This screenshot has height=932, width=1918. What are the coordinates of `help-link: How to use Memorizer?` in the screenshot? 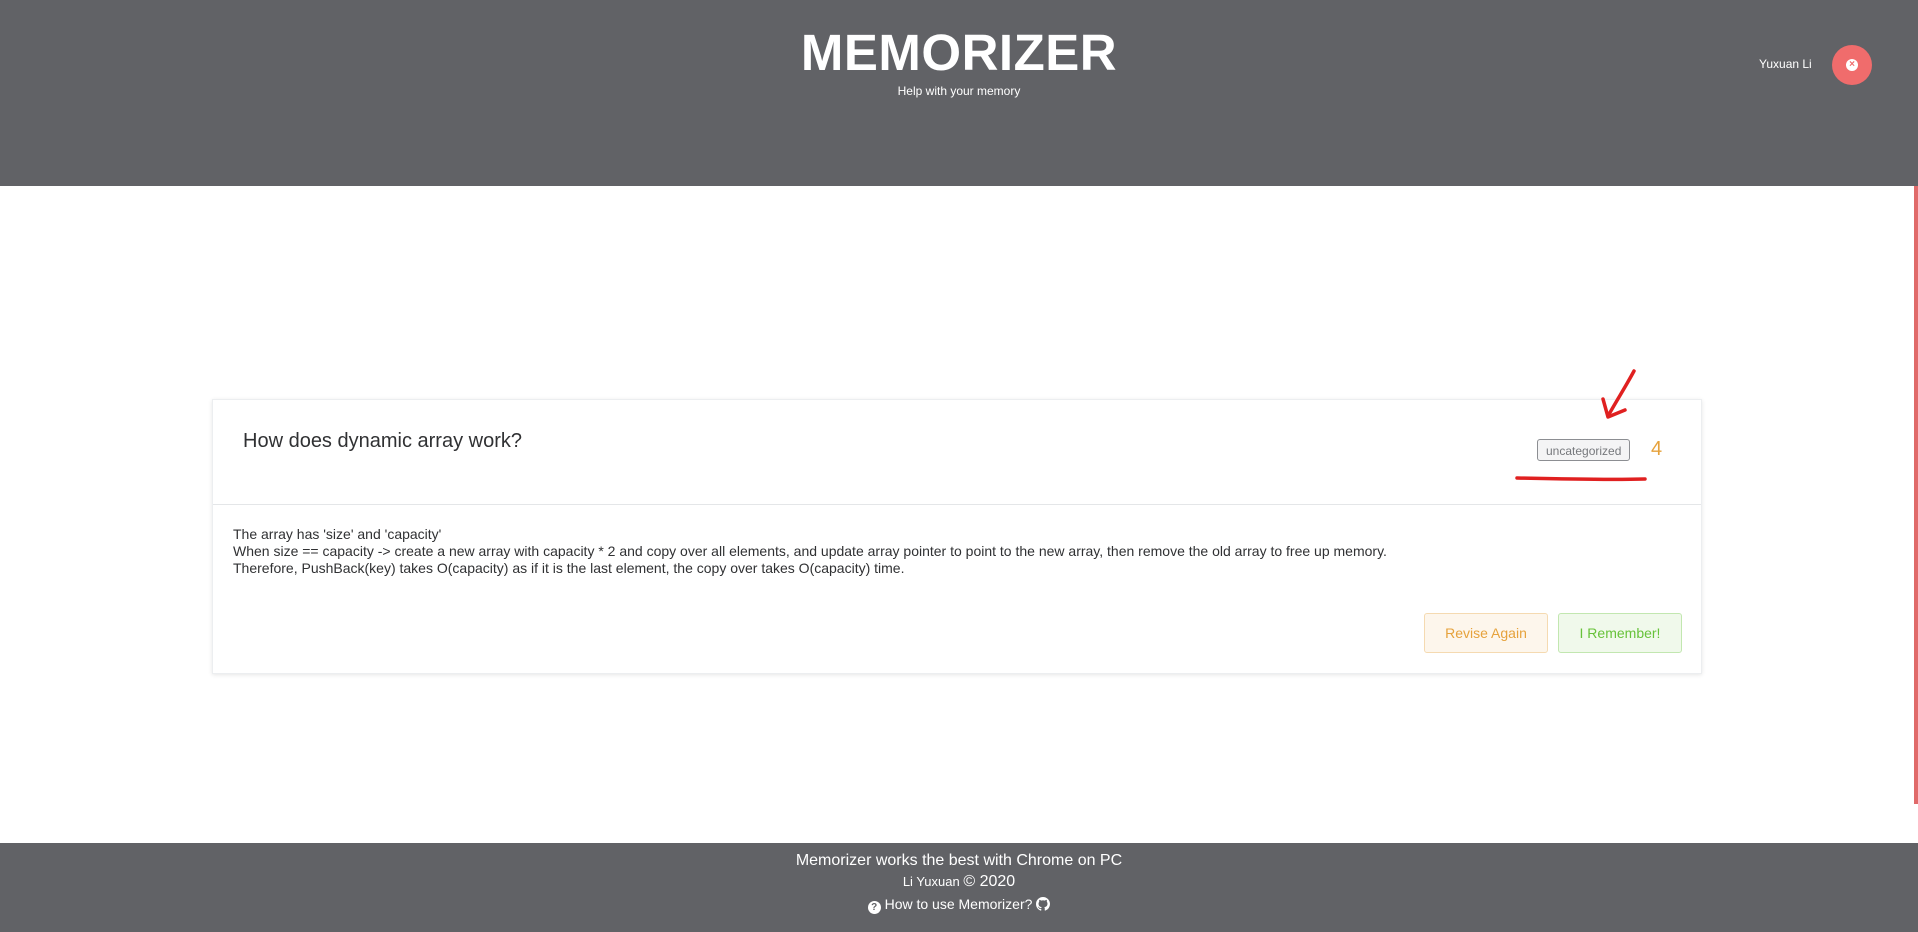 It's located at (959, 904).